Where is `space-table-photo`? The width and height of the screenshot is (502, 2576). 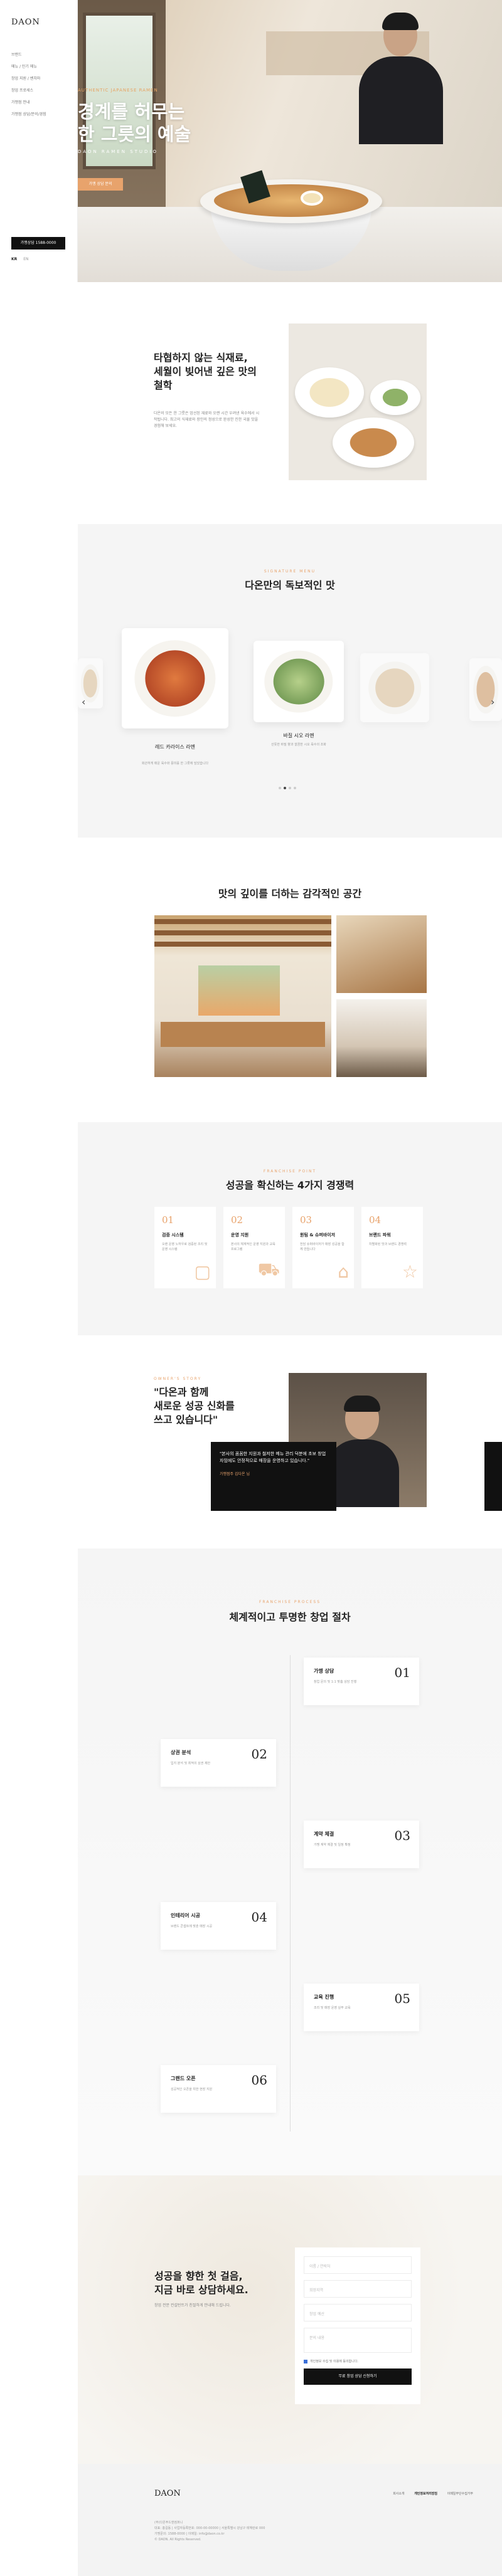 space-table-photo is located at coordinates (381, 954).